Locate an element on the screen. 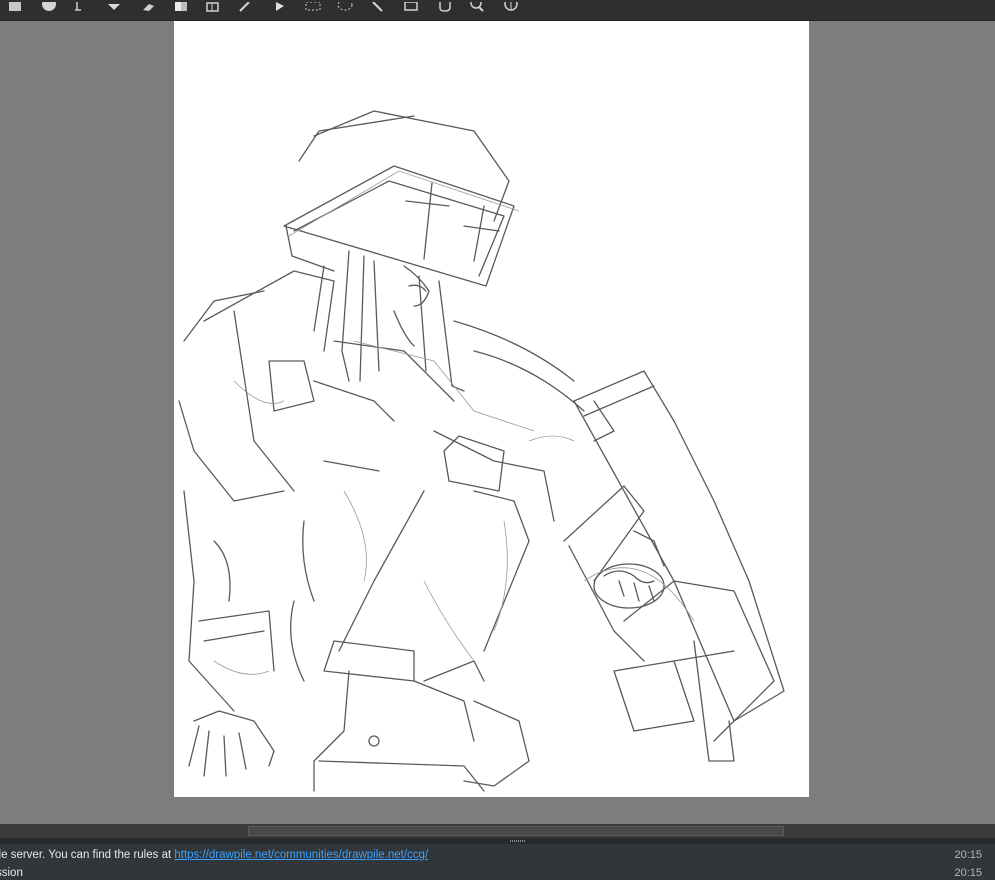 Image resolution: width=995 pixels, height=880 pixels. zoom-icon is located at coordinates (477, 6).